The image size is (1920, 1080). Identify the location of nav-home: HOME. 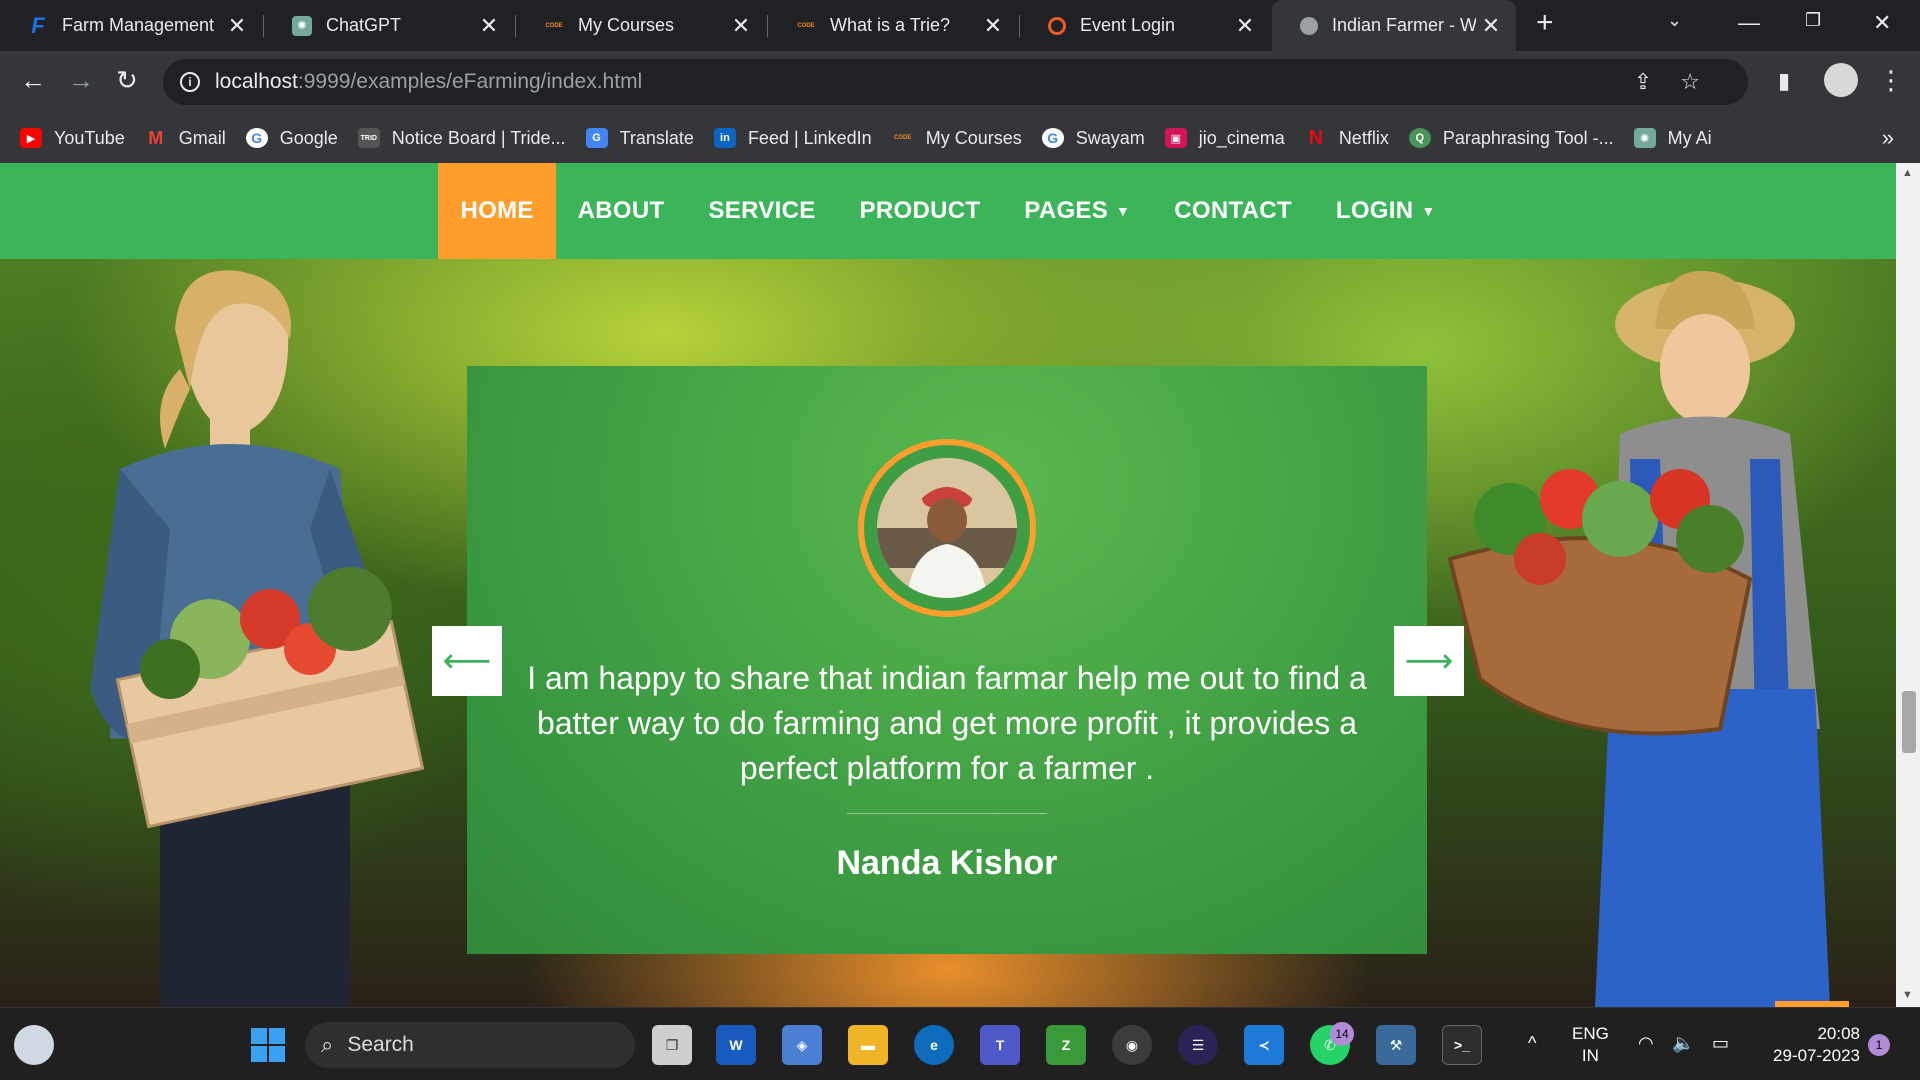
(497, 211).